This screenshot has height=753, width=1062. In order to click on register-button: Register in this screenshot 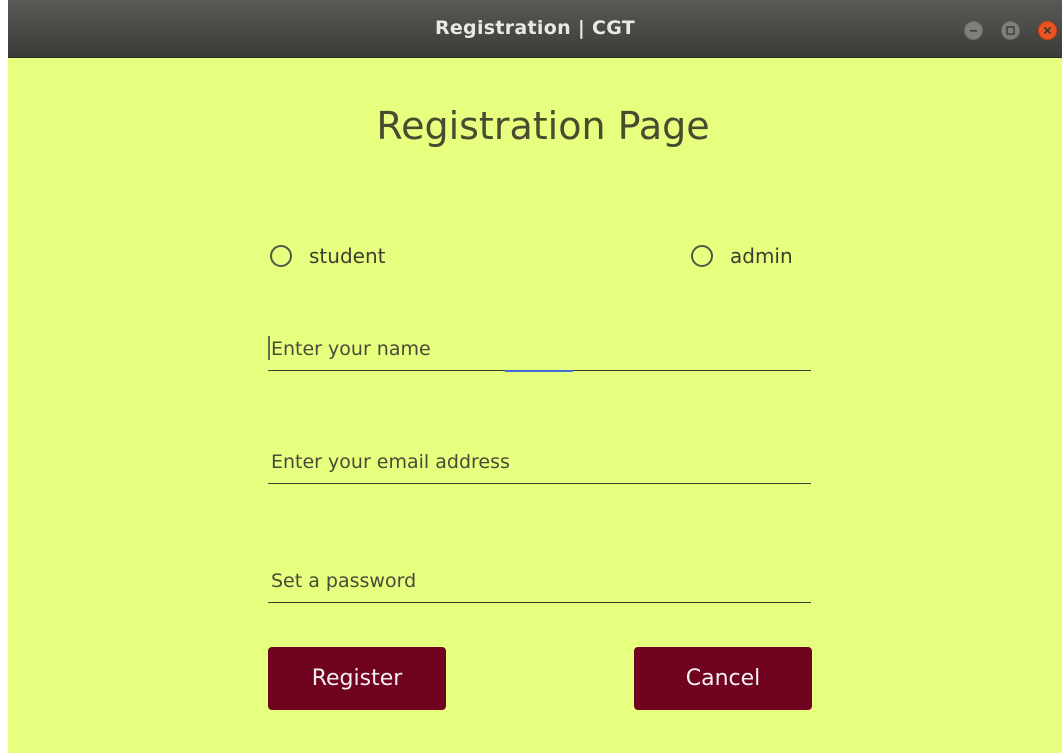, I will do `click(357, 678)`.